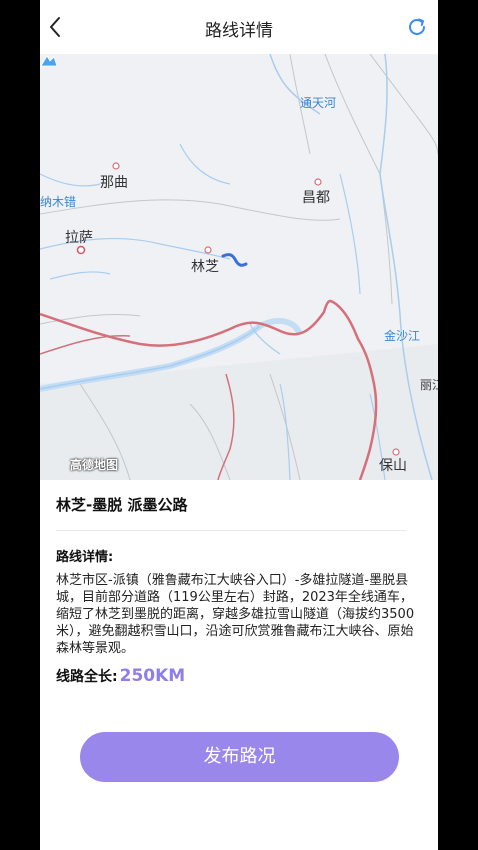 This screenshot has height=850, width=478. What do you see at coordinates (429, 385) in the screenshot?
I see `map-label-lijiang: 丽江` at bounding box center [429, 385].